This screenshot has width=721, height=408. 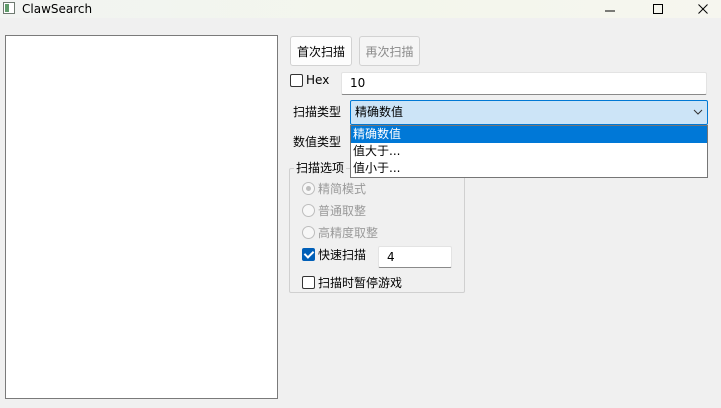 What do you see at coordinates (348, 233) in the screenshot?
I see `radio-high-precision-round-label: 高精度取整` at bounding box center [348, 233].